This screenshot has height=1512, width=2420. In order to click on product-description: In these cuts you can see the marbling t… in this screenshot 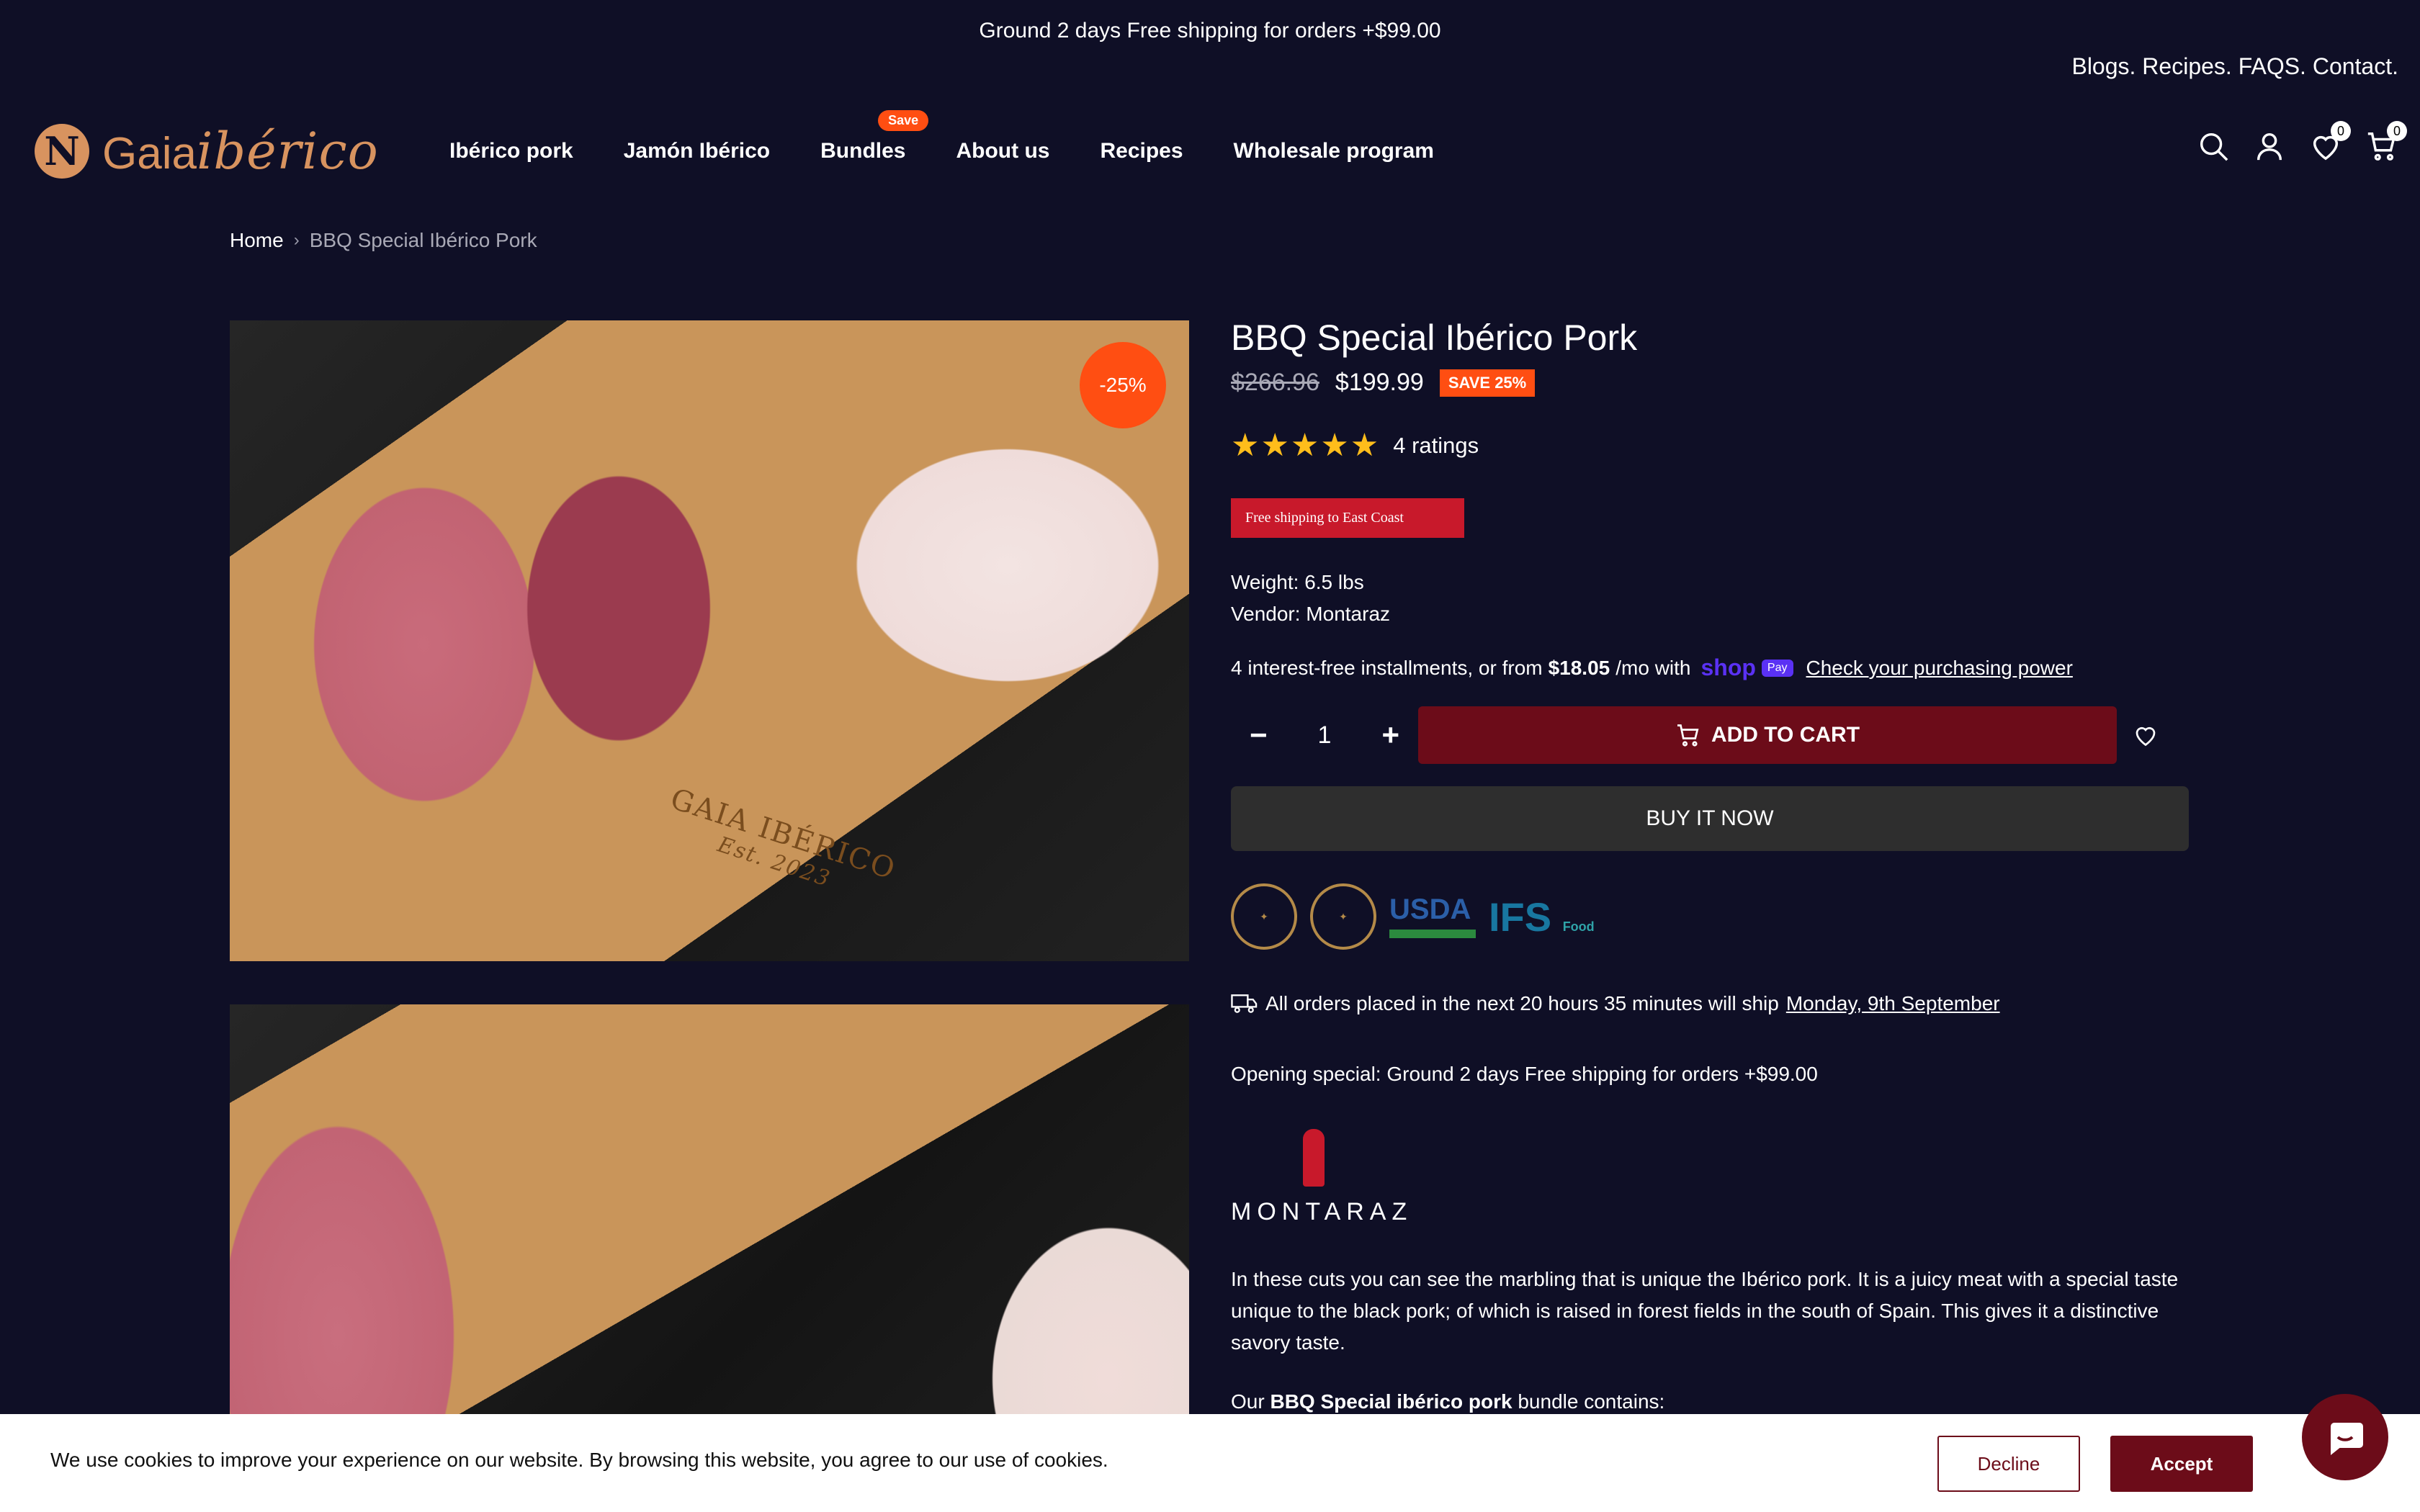, I will do `click(1705, 1311)`.